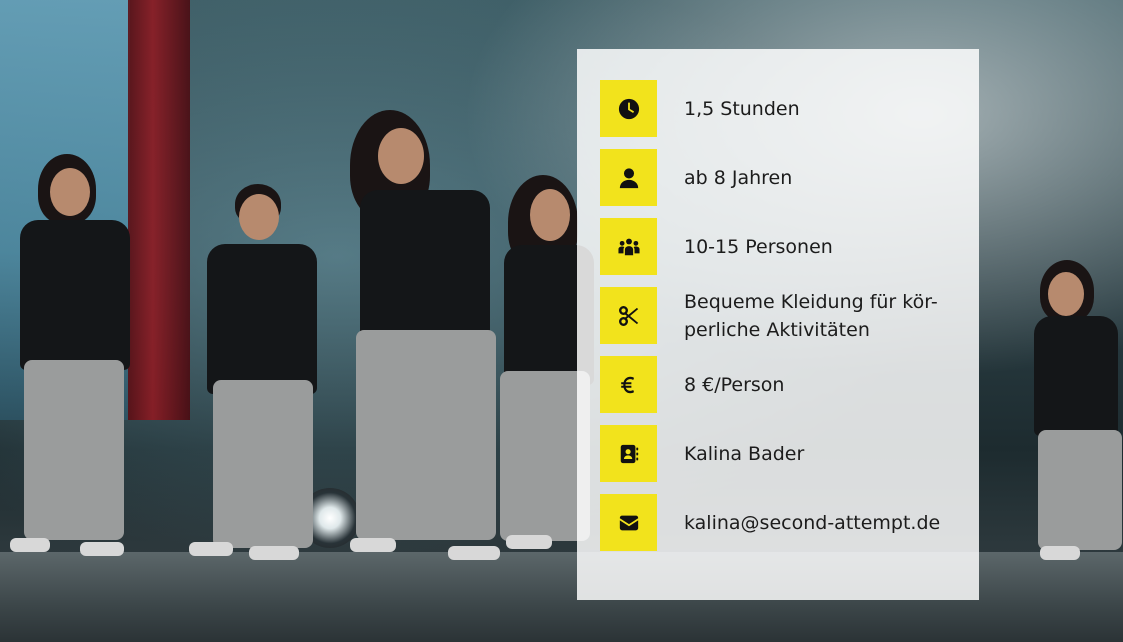 The image size is (1123, 642). I want to click on info-item-price: 8 €/Person, so click(780, 384).